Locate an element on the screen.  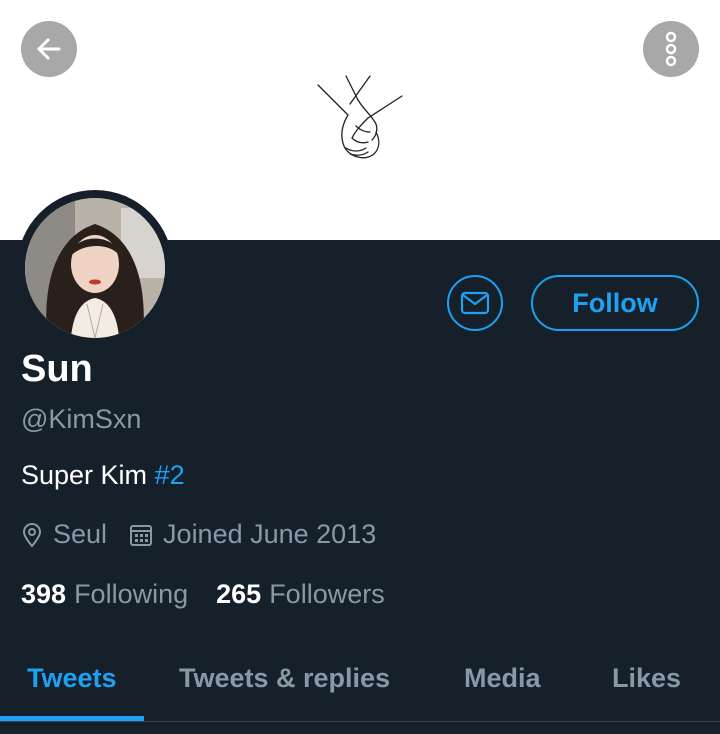
tab-likes: Likes is located at coordinates (646, 678).